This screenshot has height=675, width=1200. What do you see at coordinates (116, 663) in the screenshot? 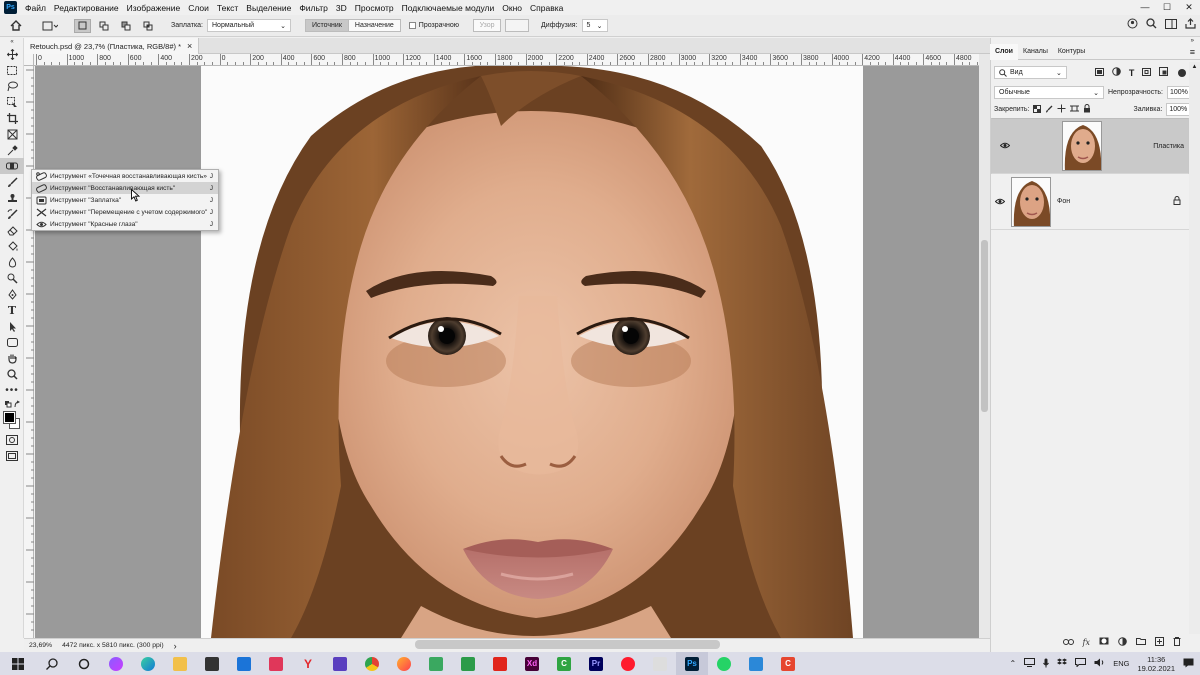
I see `alice-icon` at bounding box center [116, 663].